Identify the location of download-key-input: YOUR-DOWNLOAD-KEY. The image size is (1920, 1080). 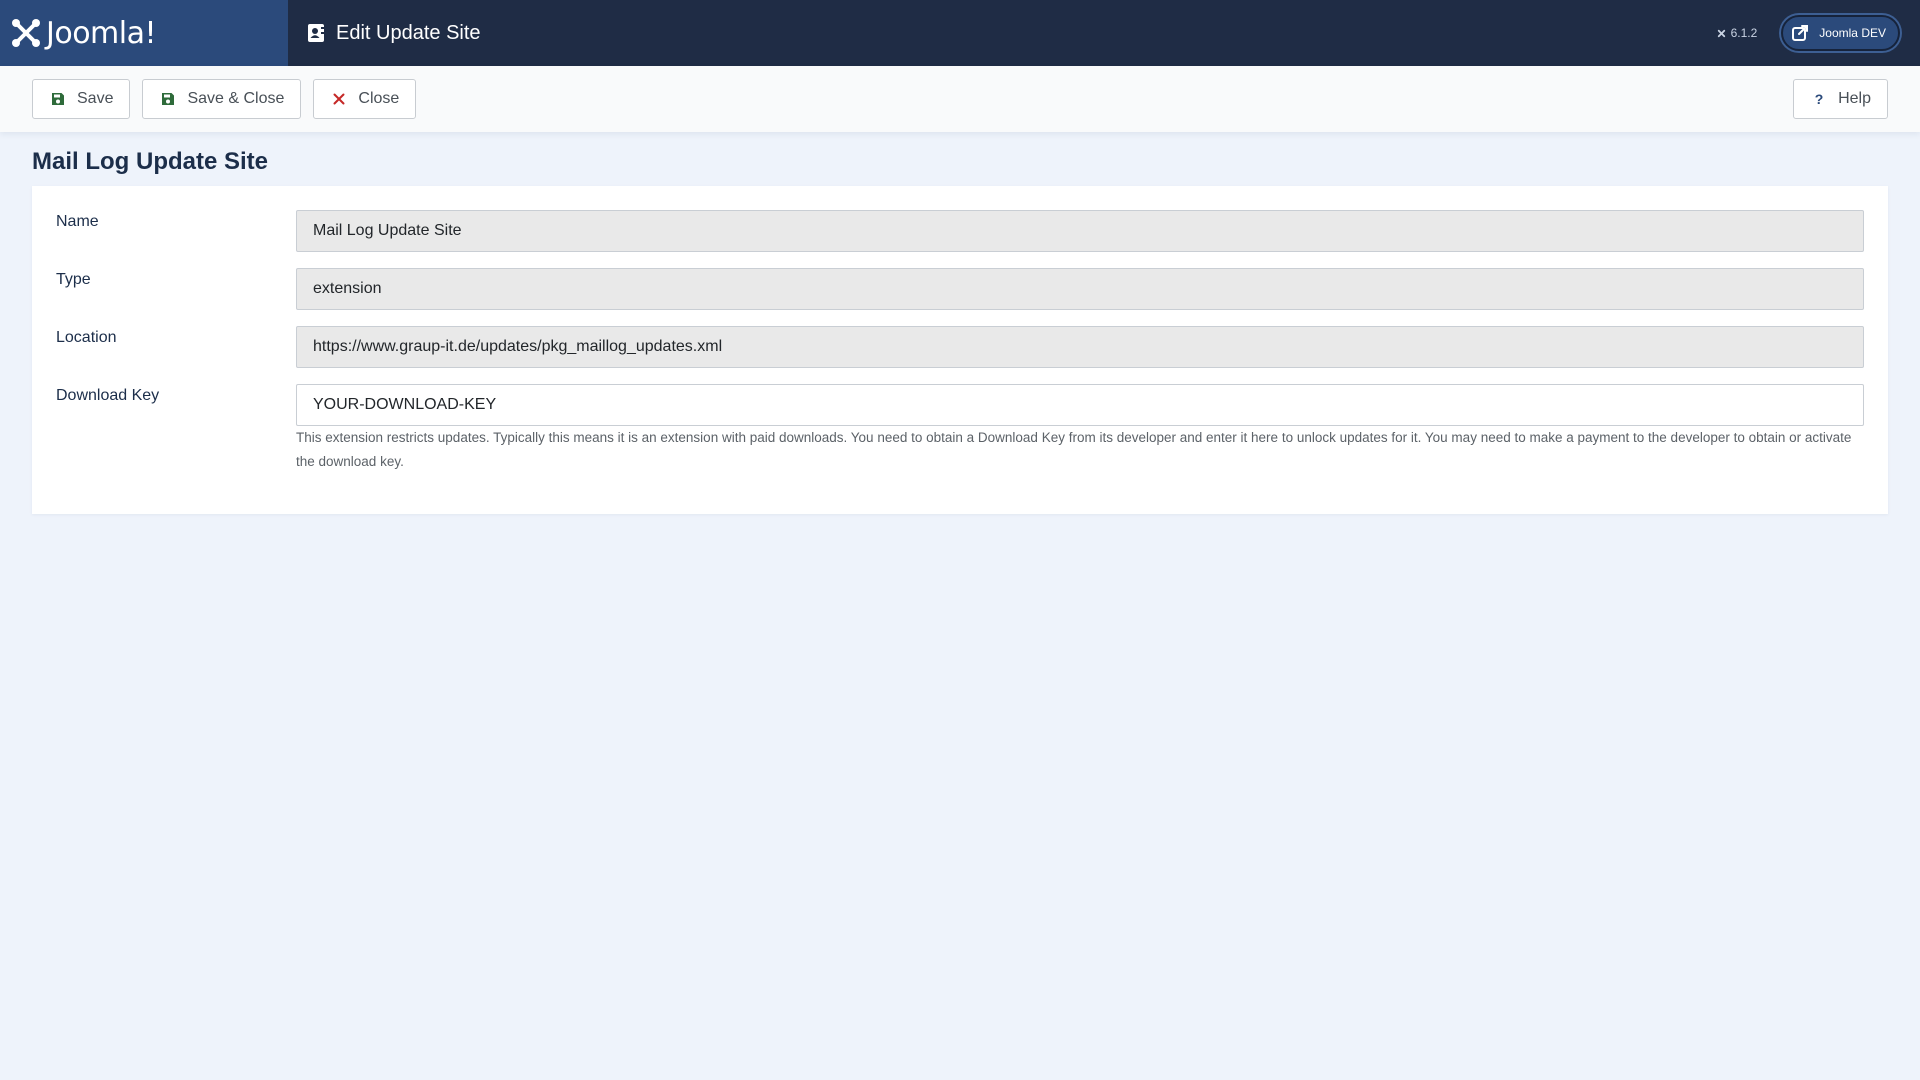
(1080, 405).